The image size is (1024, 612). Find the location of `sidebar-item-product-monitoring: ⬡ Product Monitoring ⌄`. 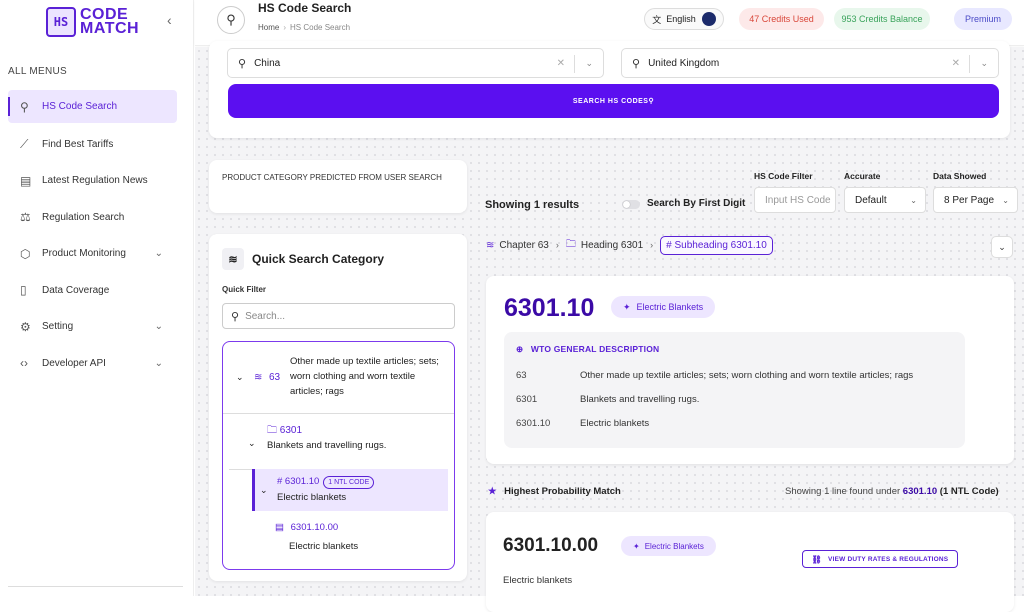

sidebar-item-product-monitoring: ⬡ Product Monitoring ⌄ is located at coordinates (92, 254).